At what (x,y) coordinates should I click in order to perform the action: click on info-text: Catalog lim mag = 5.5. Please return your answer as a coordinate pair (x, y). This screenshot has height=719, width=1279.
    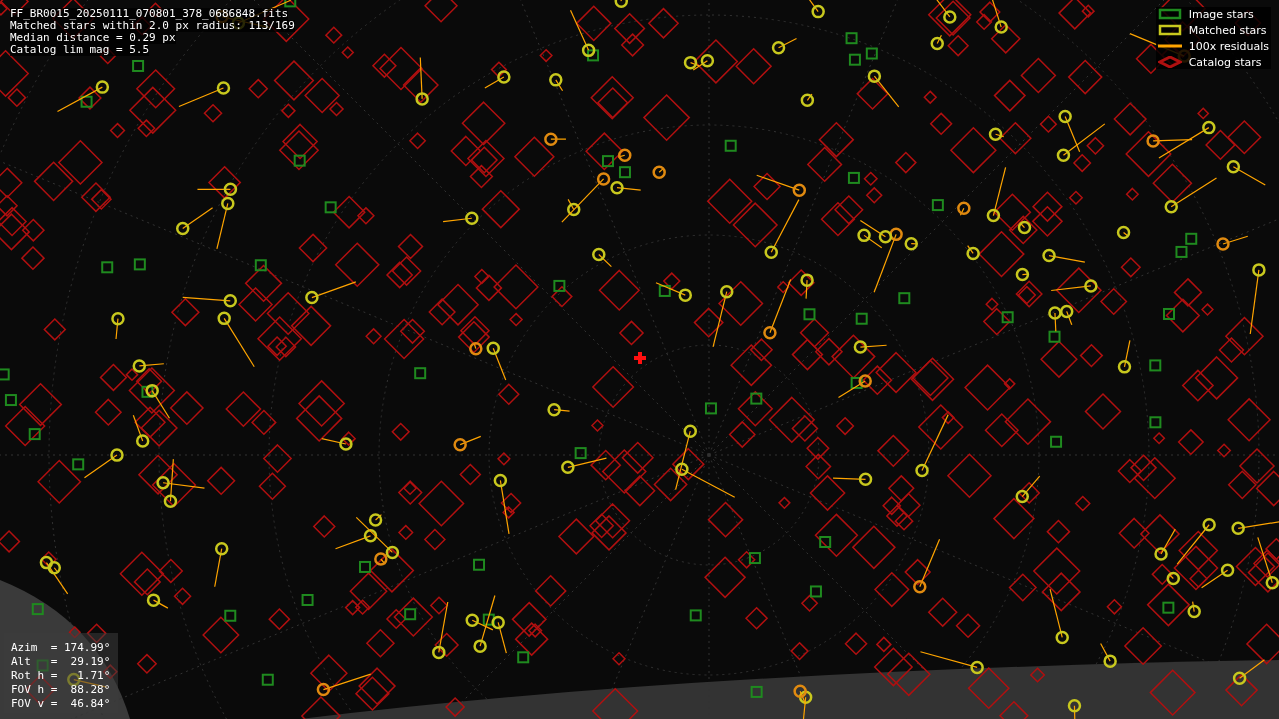
    Looking at the image, I should click on (80, 50).